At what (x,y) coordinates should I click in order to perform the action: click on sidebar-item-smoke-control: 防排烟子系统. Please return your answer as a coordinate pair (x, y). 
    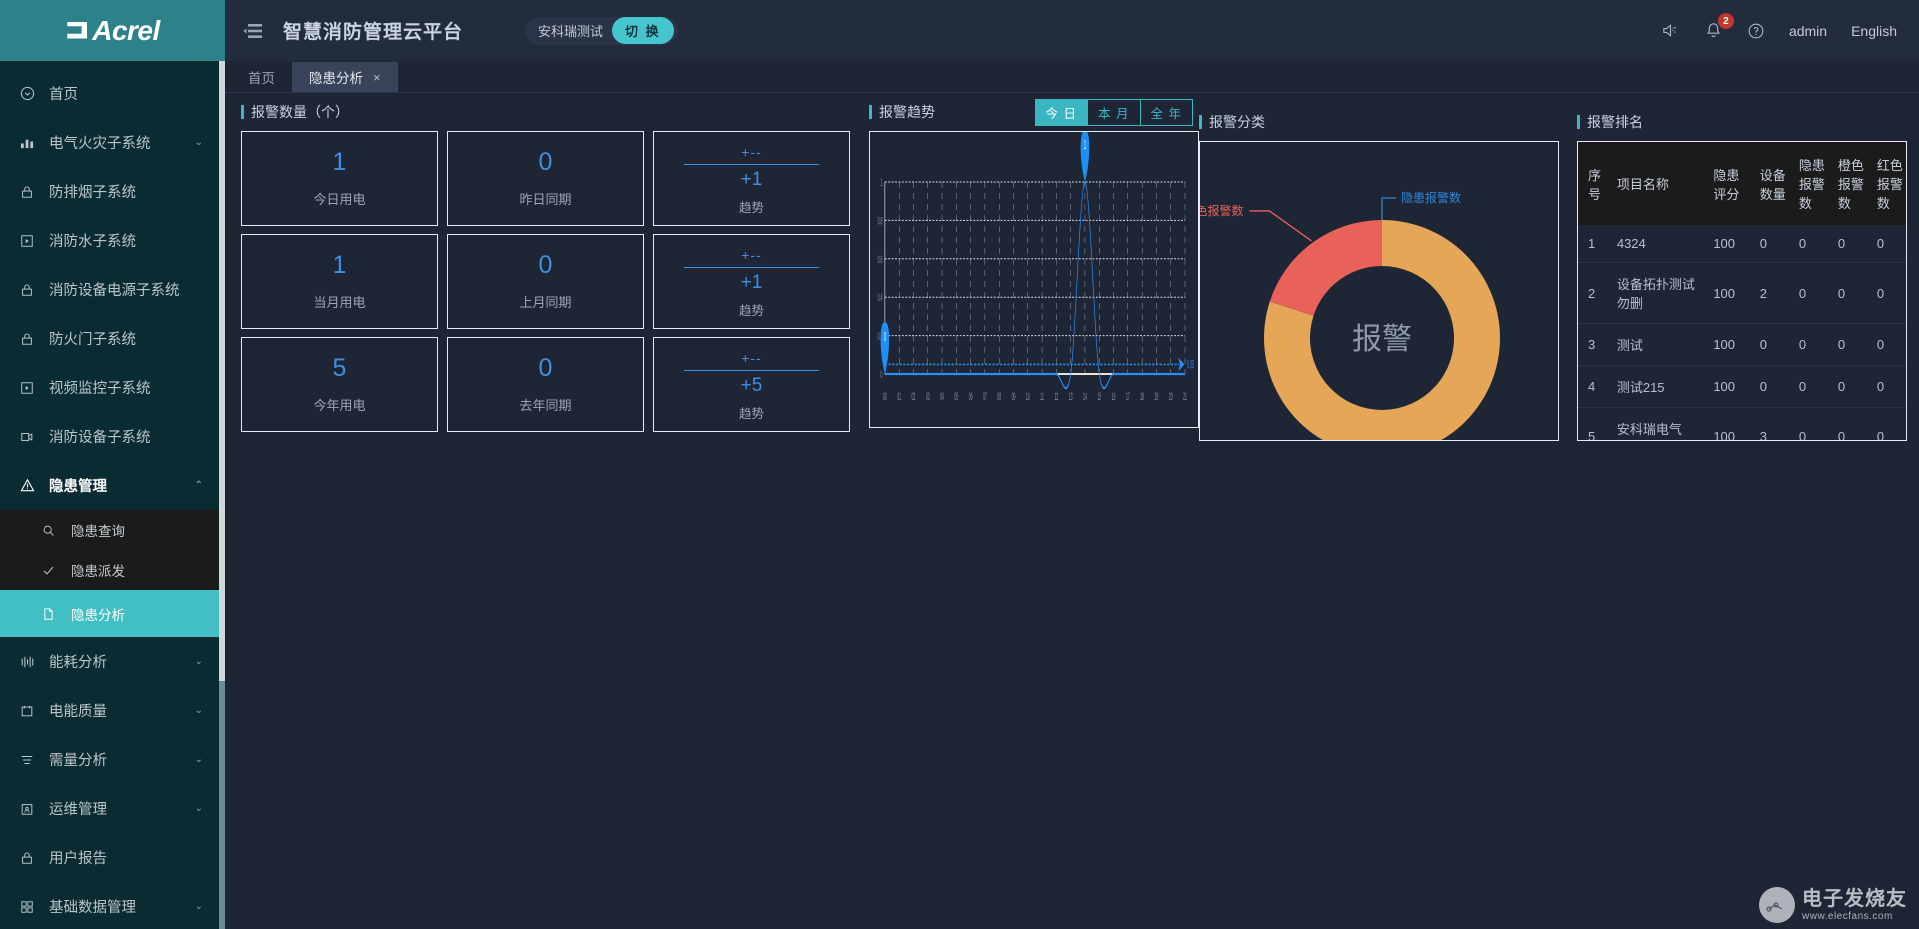
    Looking at the image, I should click on (112, 191).